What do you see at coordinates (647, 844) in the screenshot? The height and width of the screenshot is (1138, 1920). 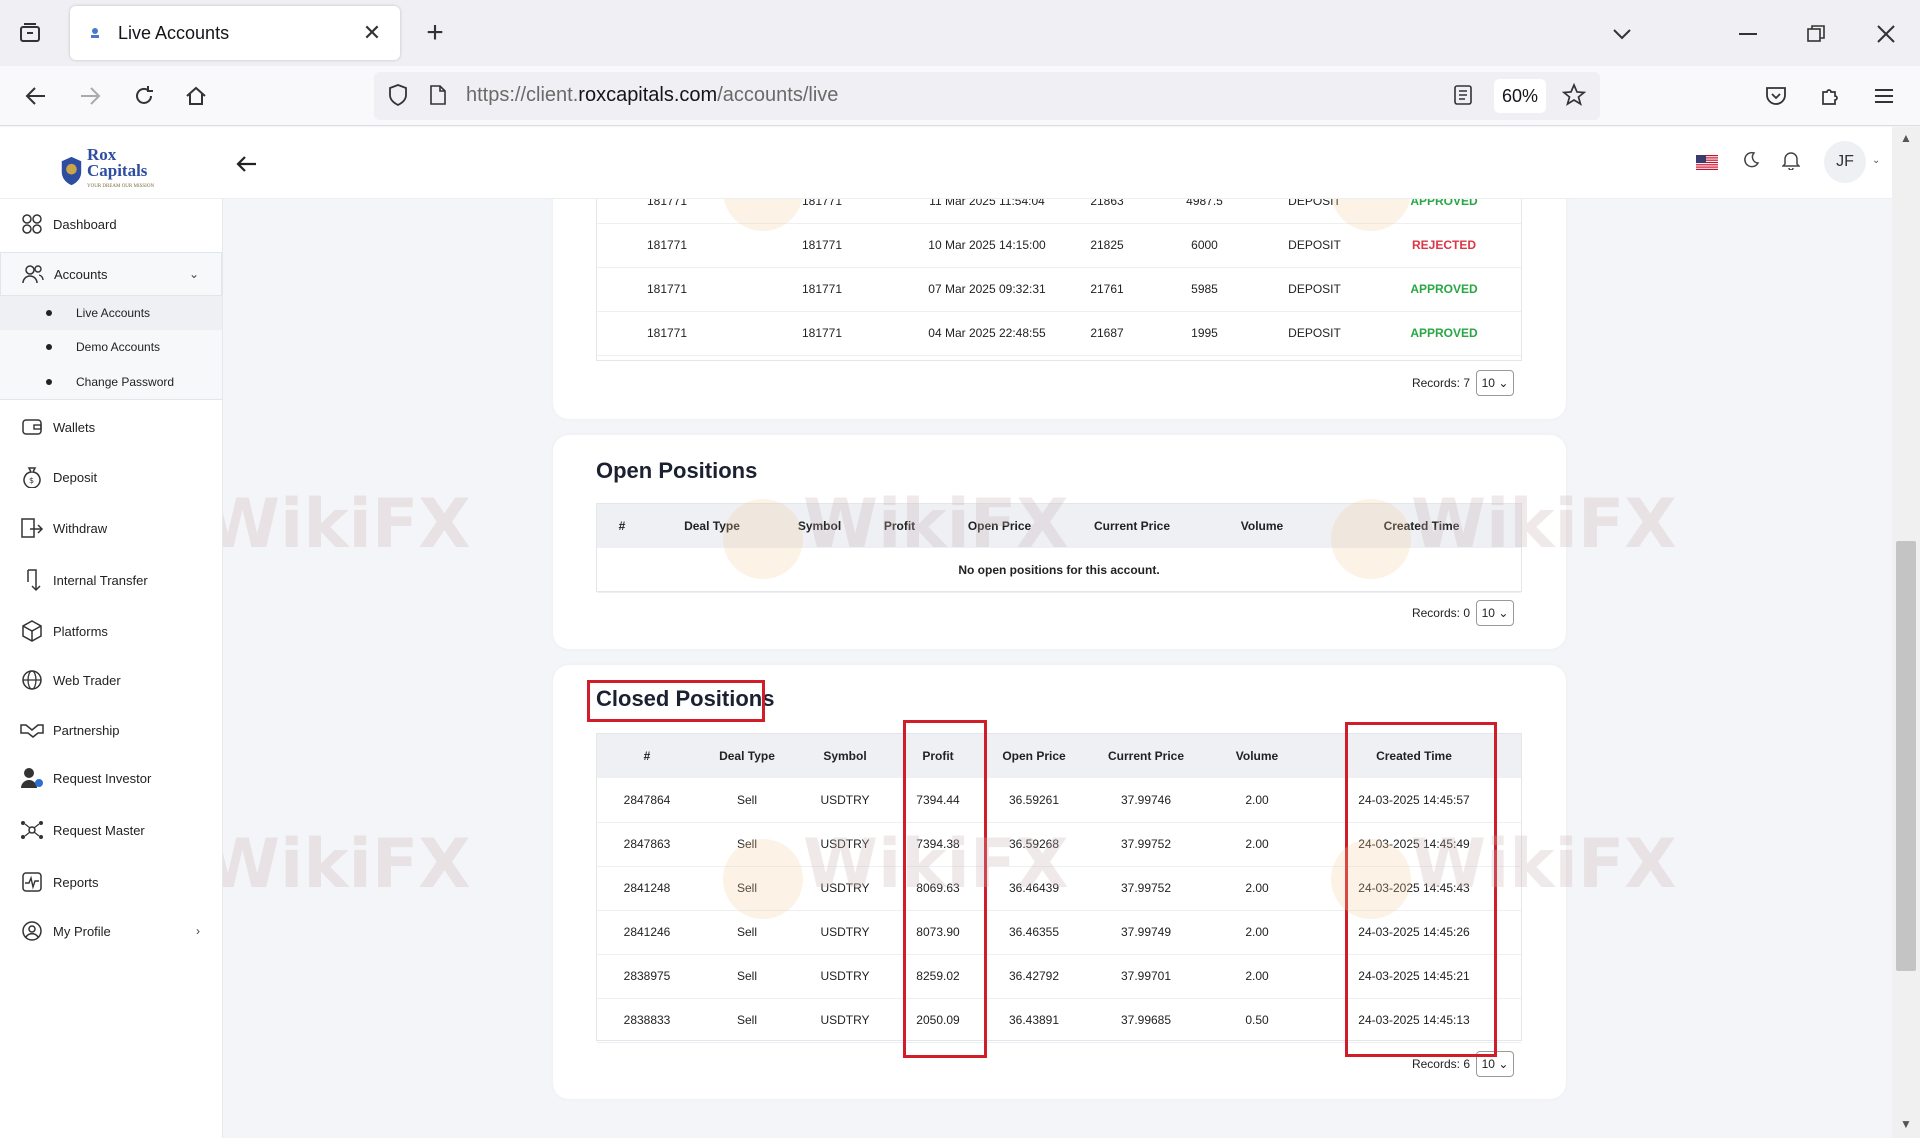 I see `table-cell: 2847863` at bounding box center [647, 844].